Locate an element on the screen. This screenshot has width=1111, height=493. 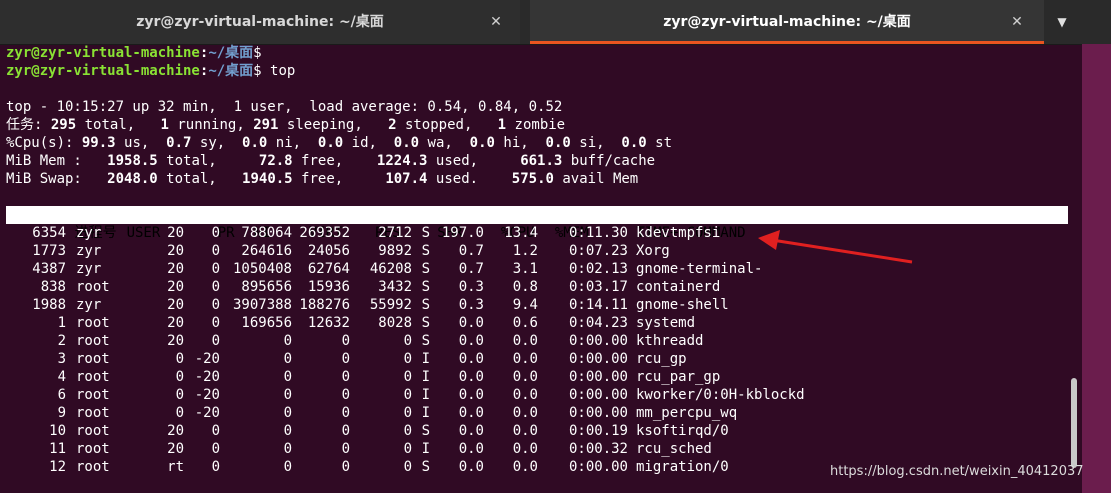
process-row: 10 root 20 0 0 0 0 S 0.0 0.0 0:00.19 ksoftirqd/0 is located at coordinates (538, 431).